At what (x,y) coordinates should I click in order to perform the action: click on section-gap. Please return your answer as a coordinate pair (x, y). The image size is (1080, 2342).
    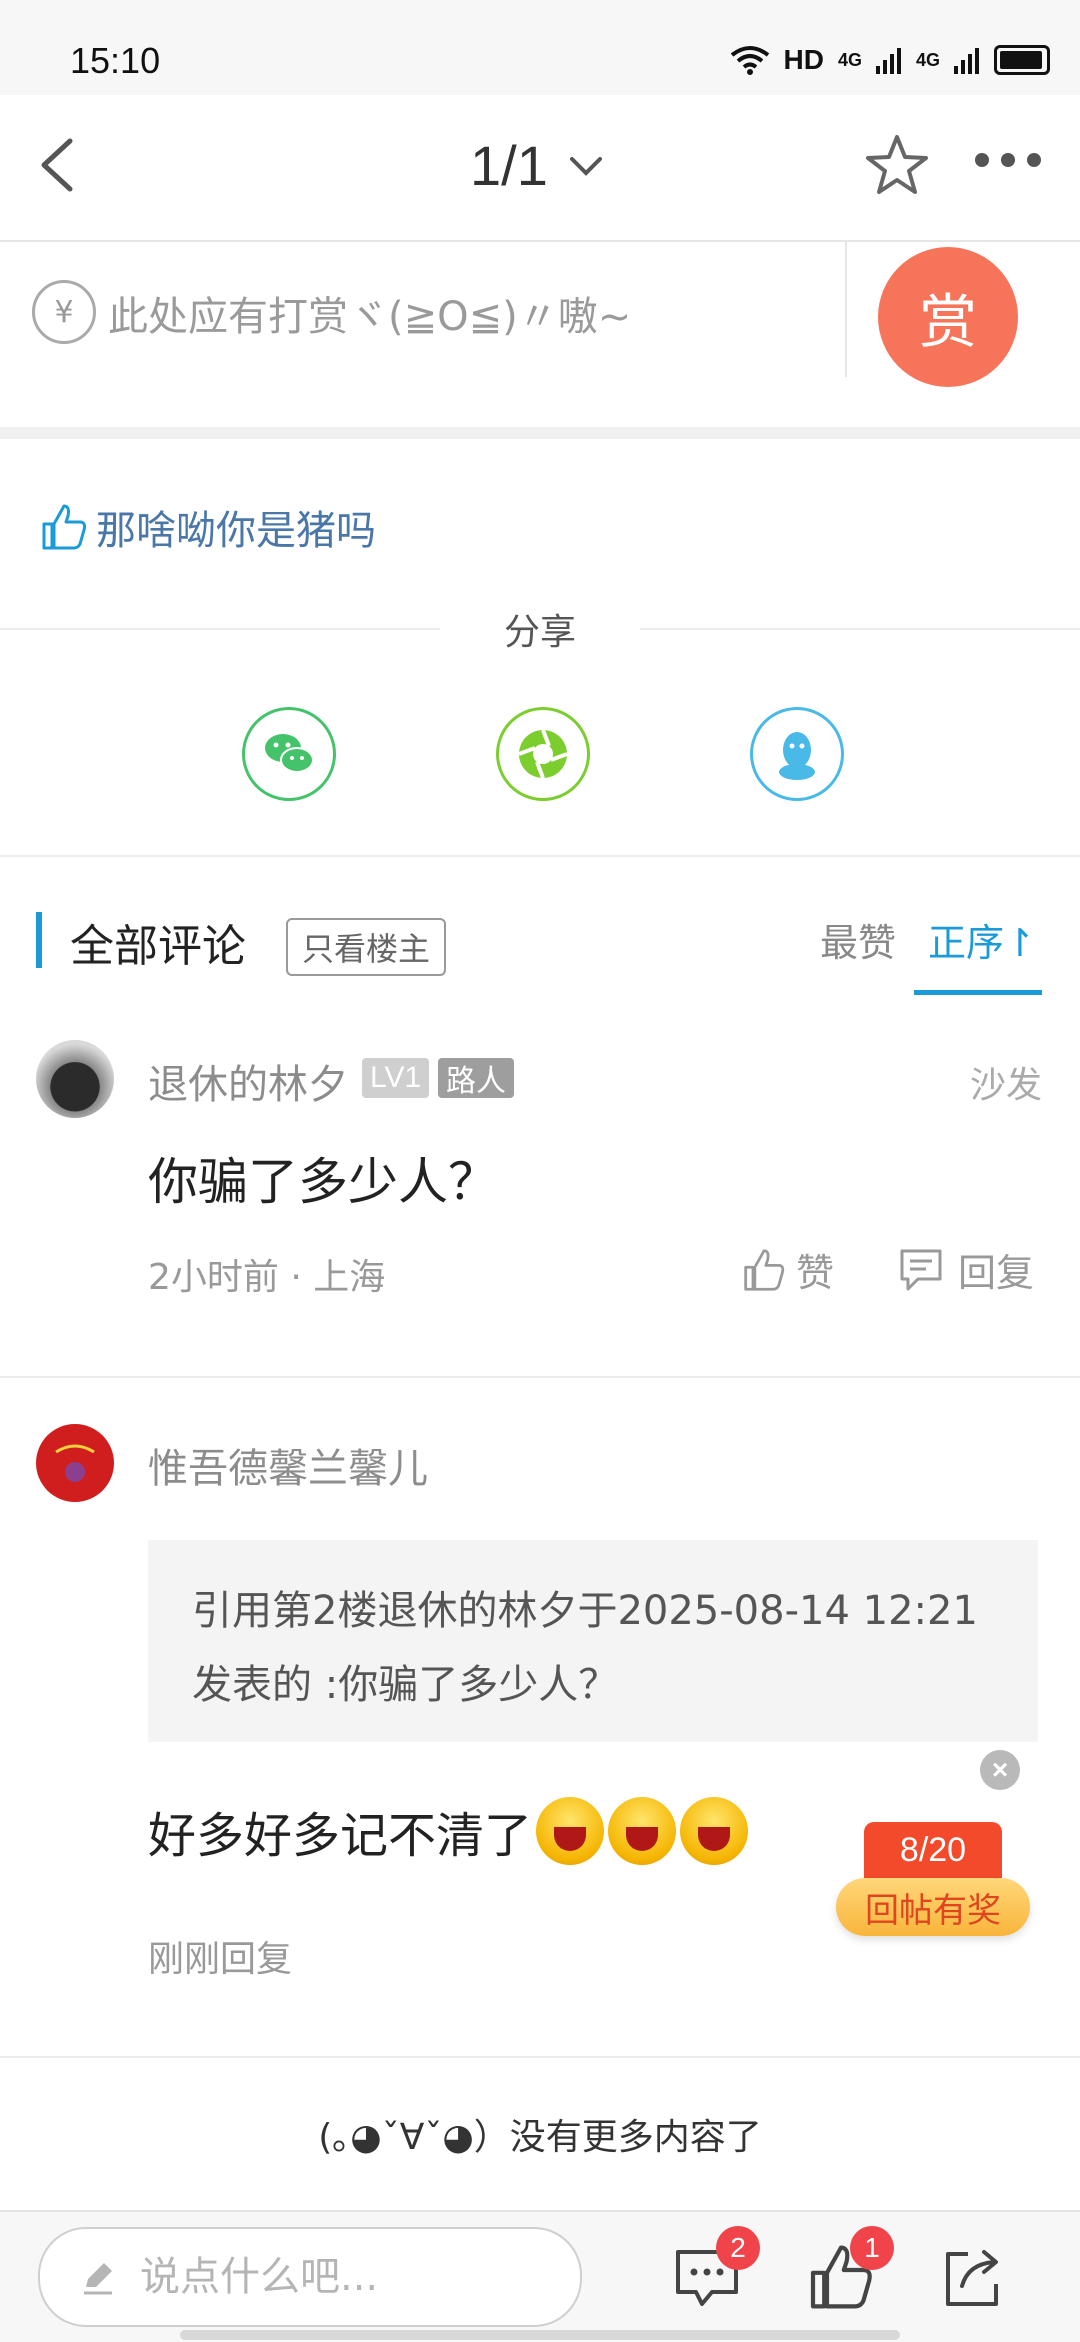
    Looking at the image, I should click on (540, 433).